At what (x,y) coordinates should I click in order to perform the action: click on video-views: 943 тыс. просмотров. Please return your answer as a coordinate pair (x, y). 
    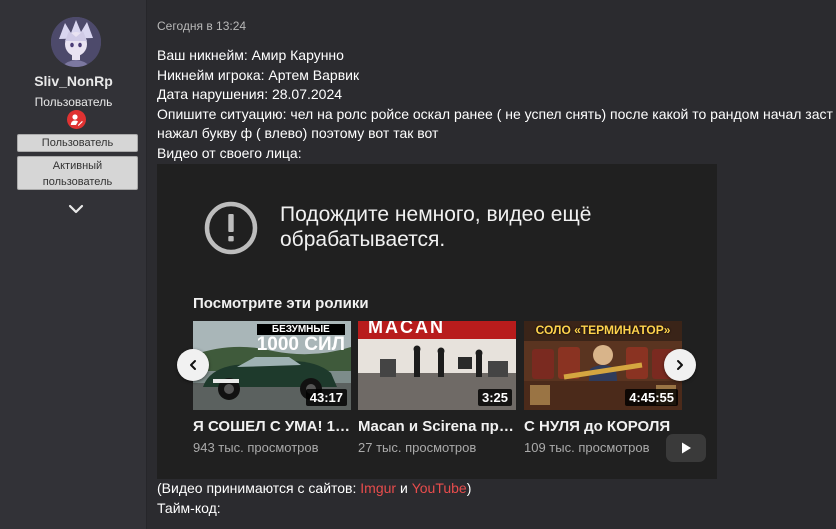
    Looking at the image, I should click on (256, 447).